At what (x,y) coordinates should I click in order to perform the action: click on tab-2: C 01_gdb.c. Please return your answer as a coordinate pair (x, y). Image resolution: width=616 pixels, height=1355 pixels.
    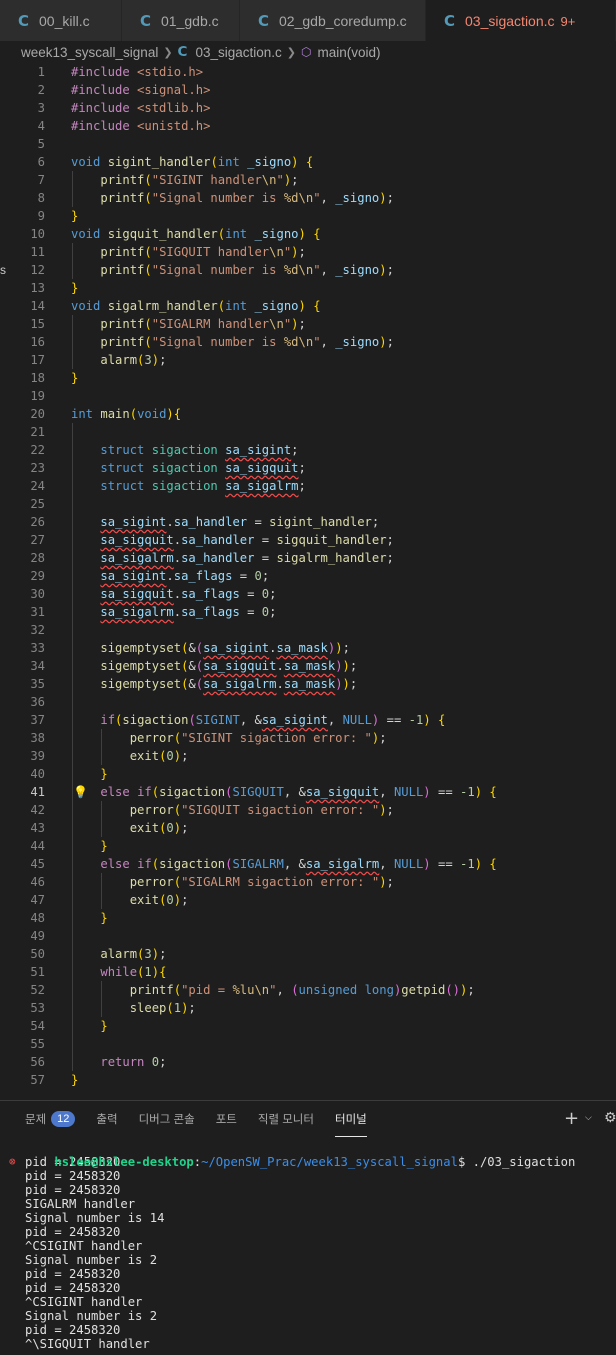
    Looking at the image, I should click on (181, 20).